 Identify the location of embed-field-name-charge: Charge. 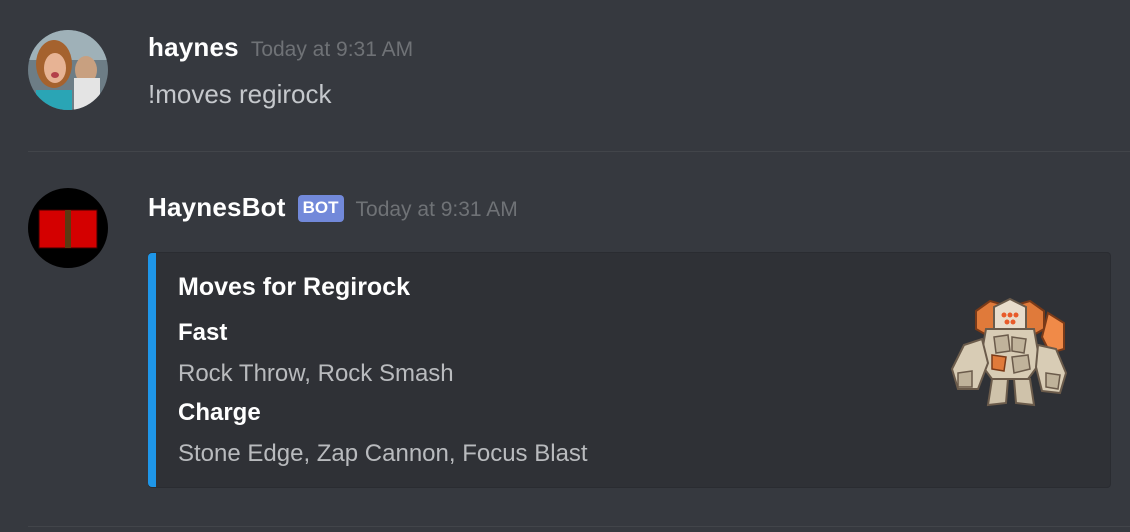
(219, 412).